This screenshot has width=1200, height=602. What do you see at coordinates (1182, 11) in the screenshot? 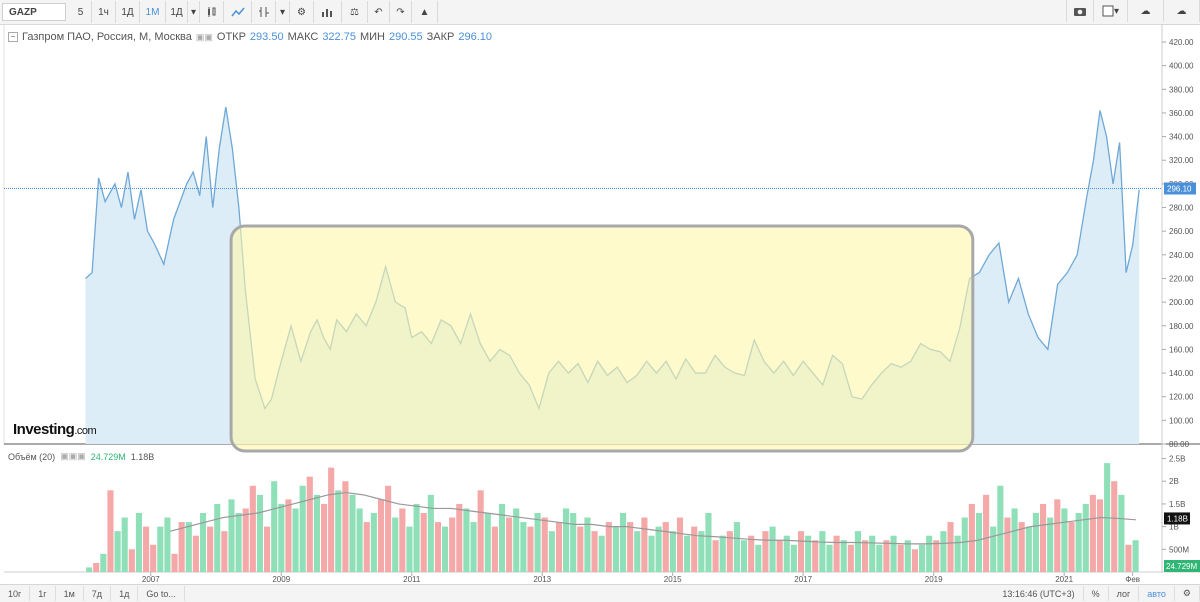
I see `cloud-save-icon: ☁` at bounding box center [1182, 11].